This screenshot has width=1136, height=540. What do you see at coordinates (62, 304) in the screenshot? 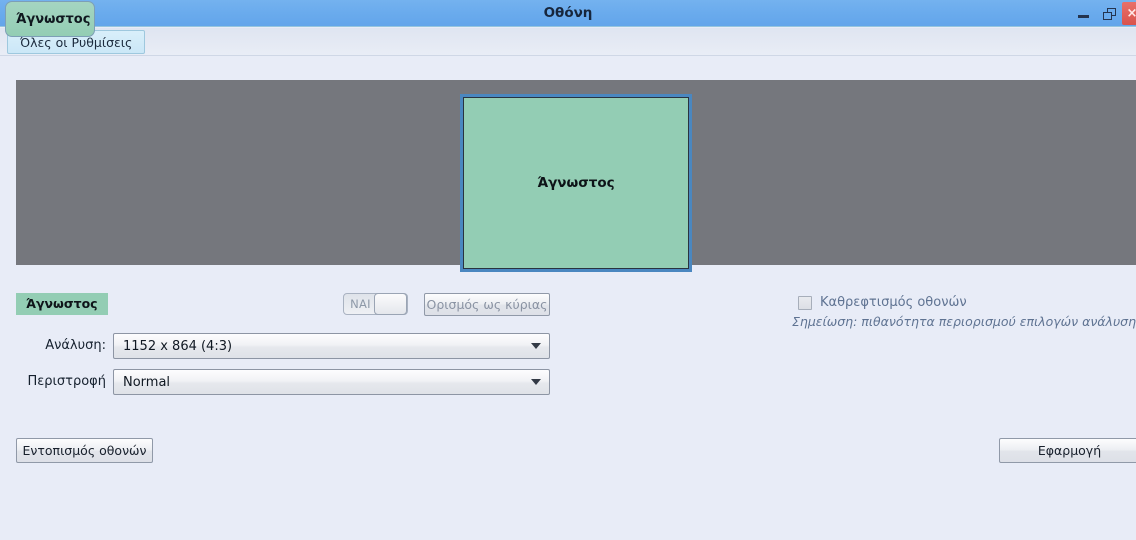
I see `selected-monitor-badge: Άγνωστος` at bounding box center [62, 304].